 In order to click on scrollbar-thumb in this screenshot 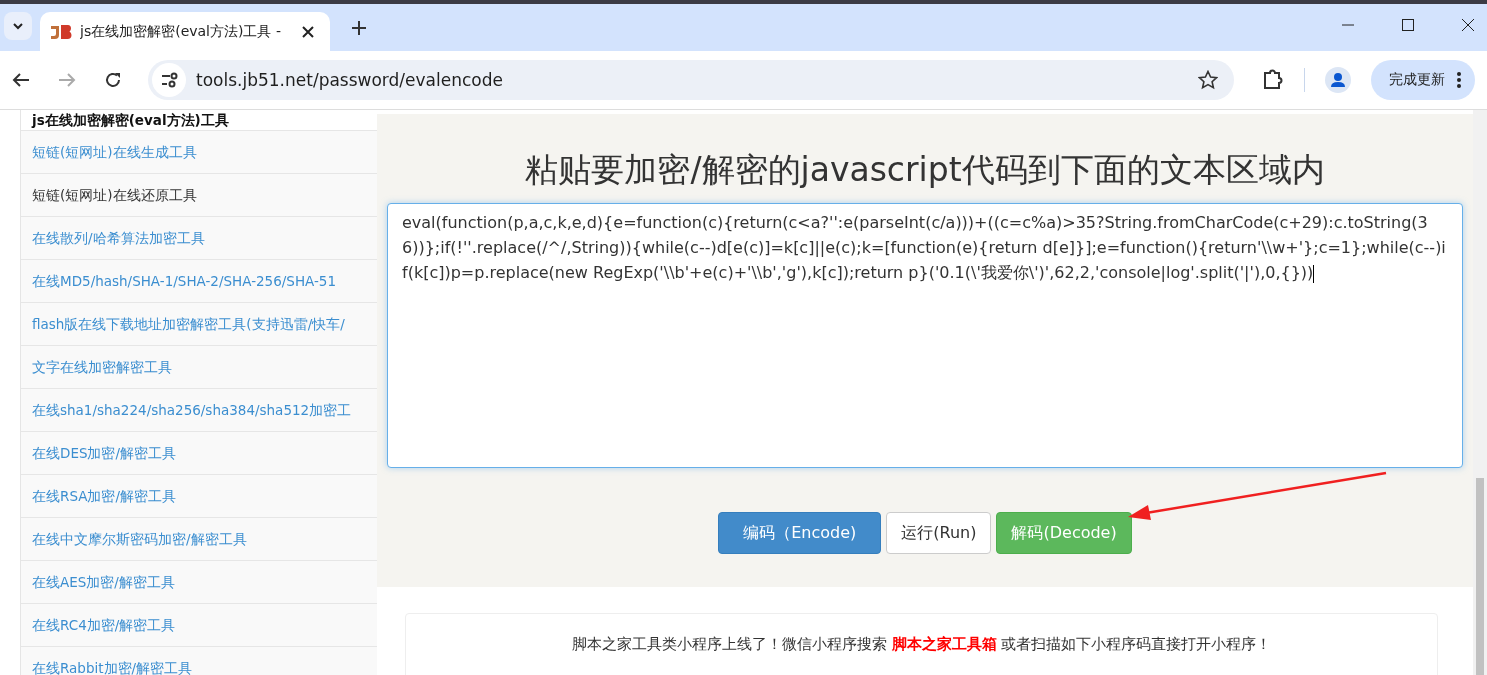, I will do `click(1480, 576)`.